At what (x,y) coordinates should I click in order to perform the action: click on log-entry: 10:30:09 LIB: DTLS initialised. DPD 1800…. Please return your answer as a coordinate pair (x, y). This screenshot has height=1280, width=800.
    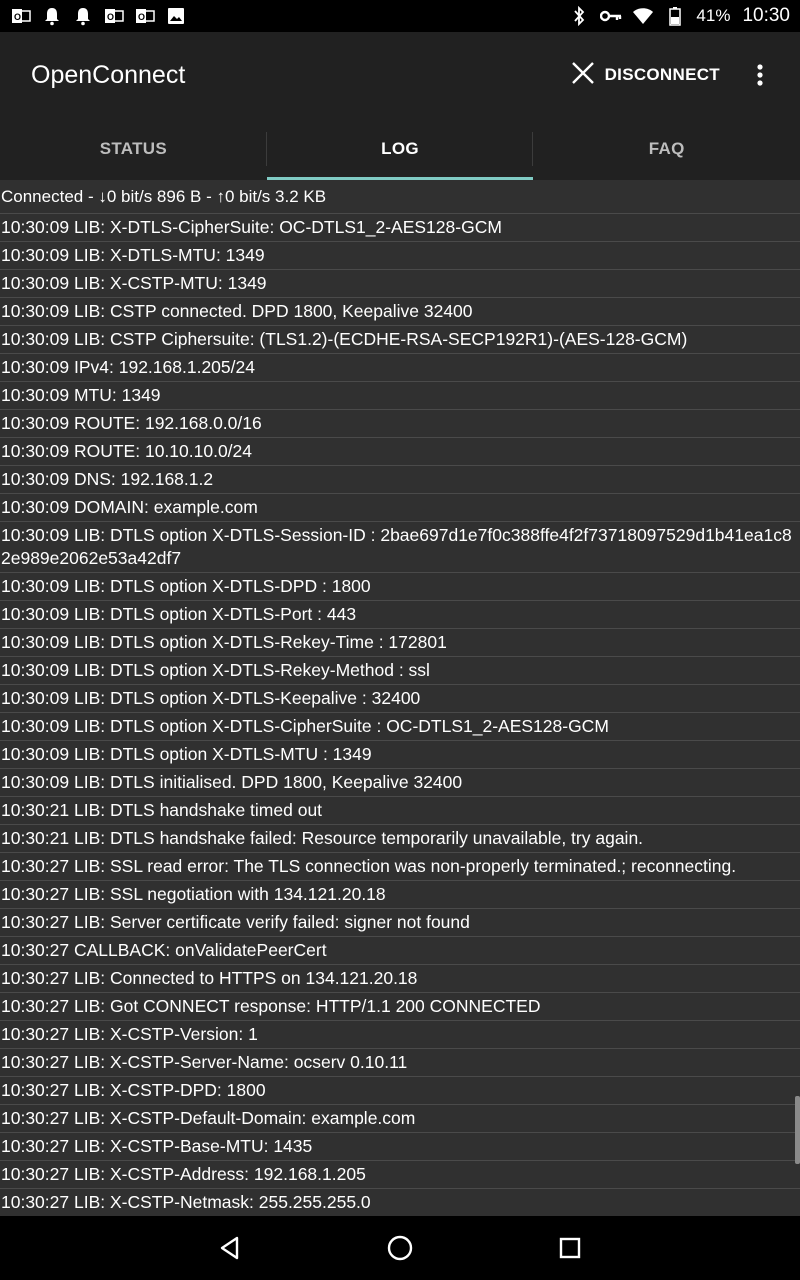
    Looking at the image, I should click on (400, 783).